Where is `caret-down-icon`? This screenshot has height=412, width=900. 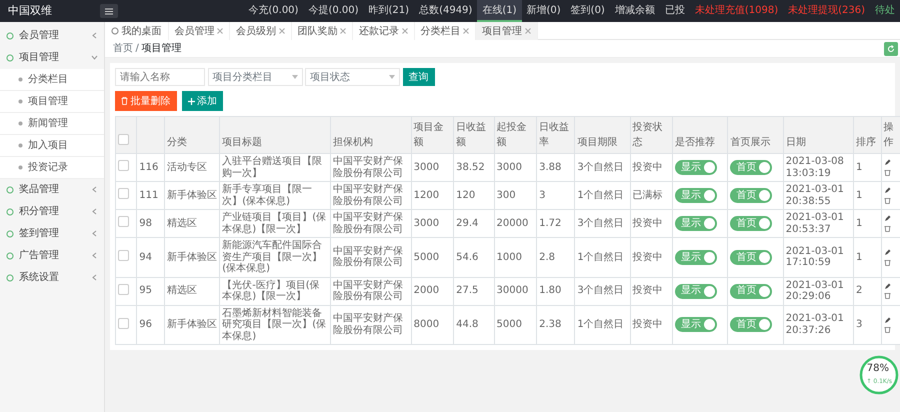 caret-down-icon is located at coordinates (295, 77).